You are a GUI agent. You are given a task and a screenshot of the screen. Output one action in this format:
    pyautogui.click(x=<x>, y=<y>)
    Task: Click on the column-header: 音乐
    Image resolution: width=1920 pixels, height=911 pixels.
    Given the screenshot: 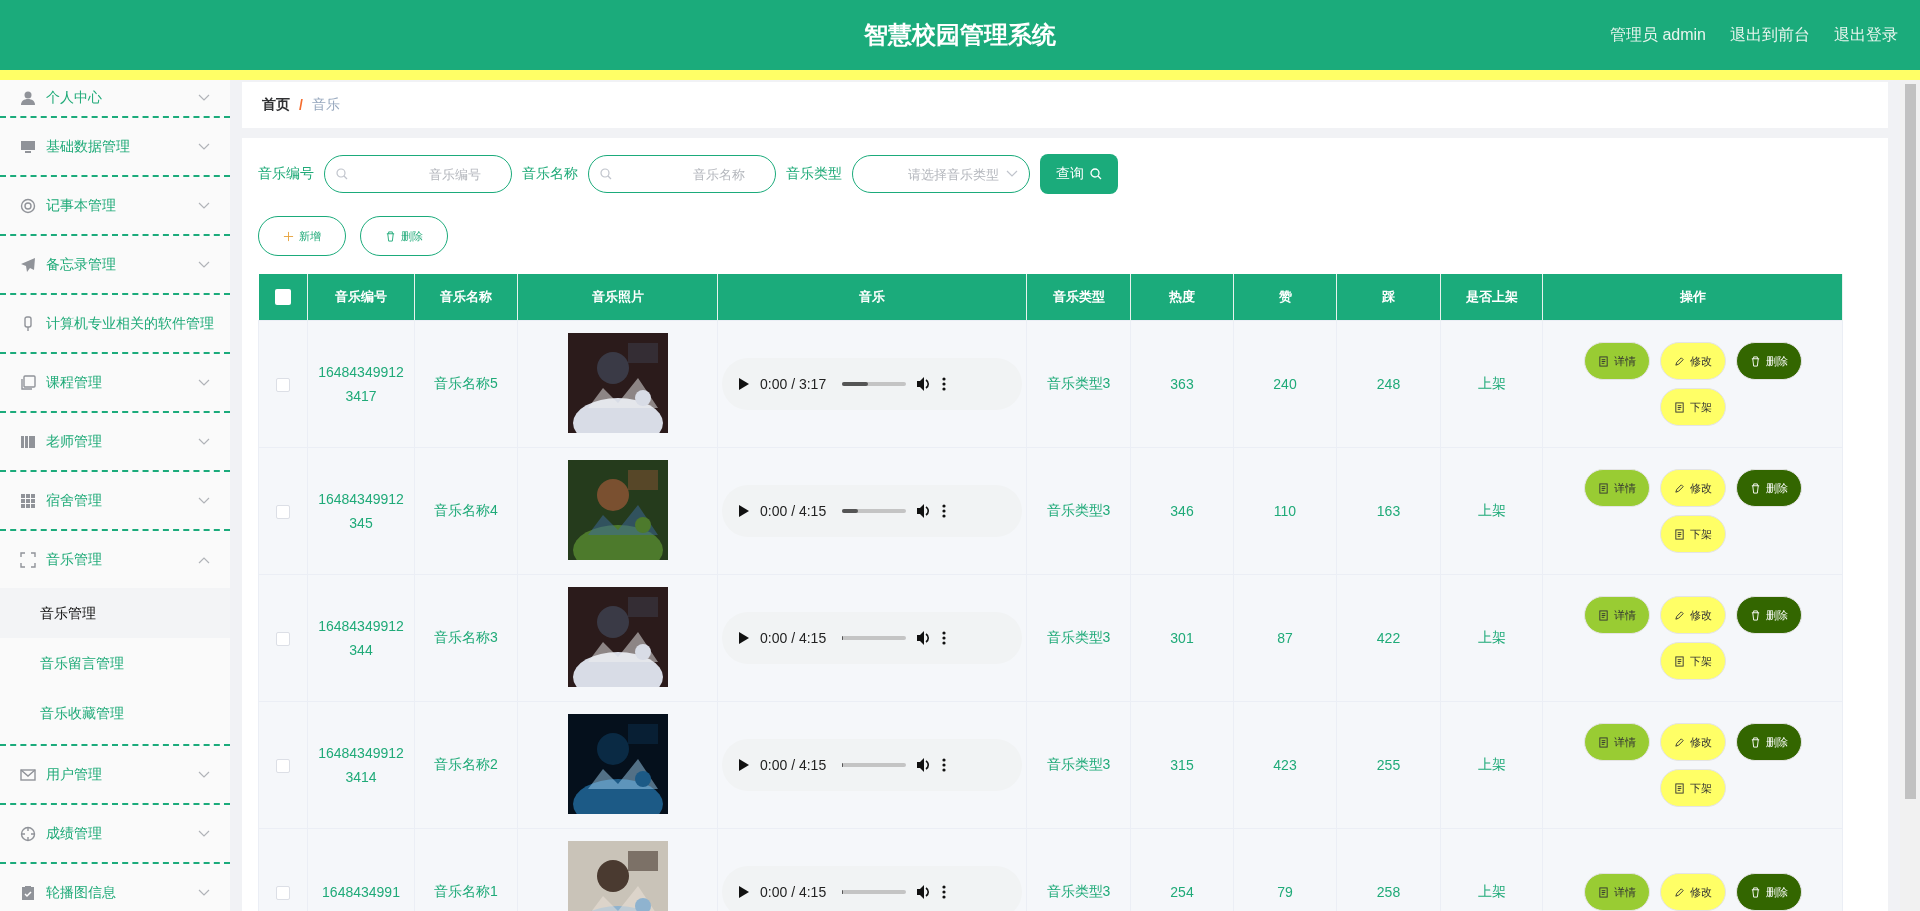 What is the action you would take?
    pyautogui.click(x=872, y=297)
    